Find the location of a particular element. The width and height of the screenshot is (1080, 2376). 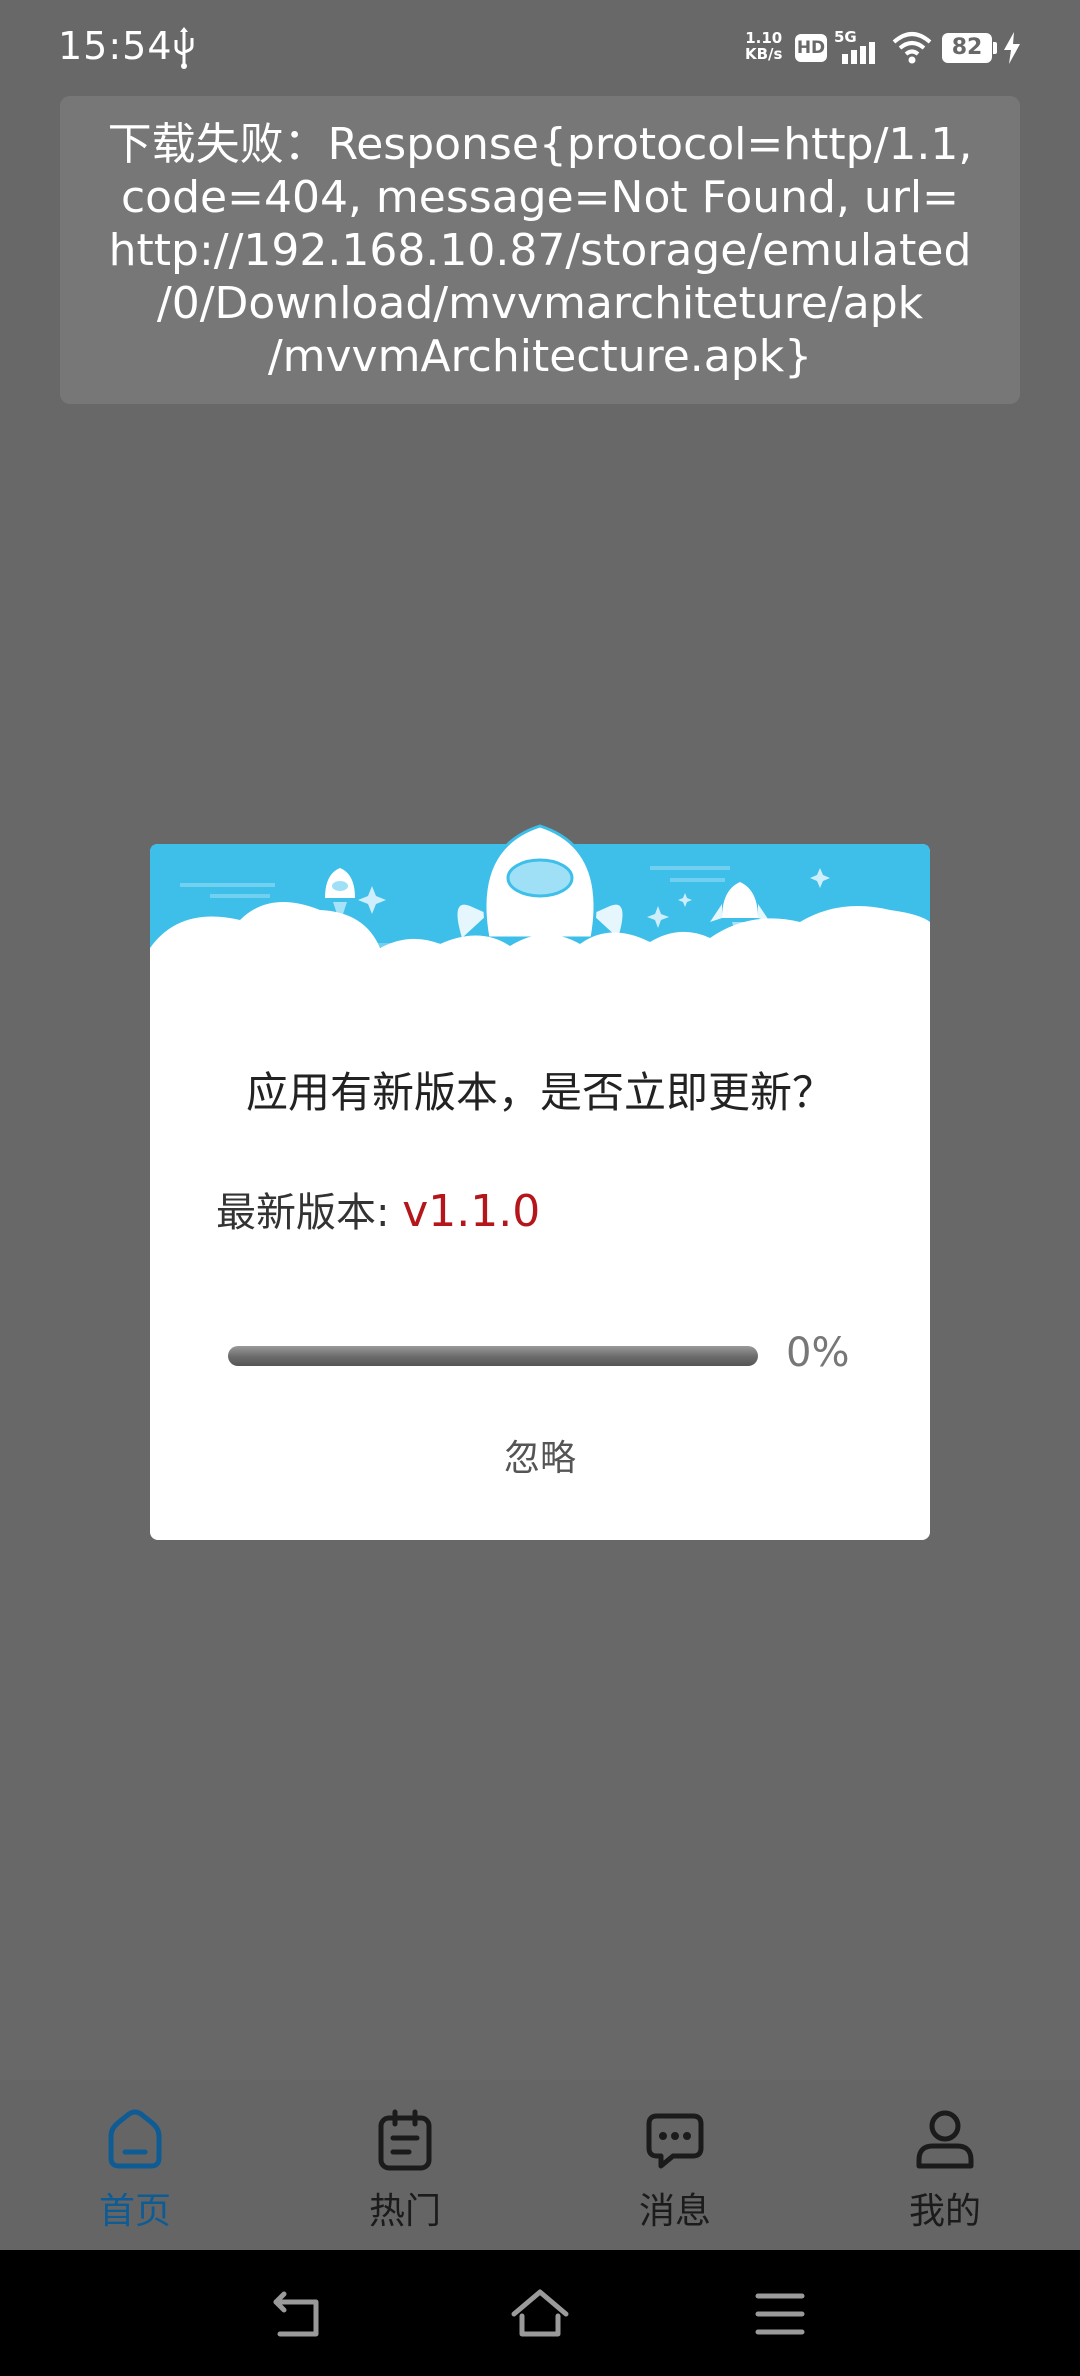

signal-icon: 5G is located at coordinates (854, 46).